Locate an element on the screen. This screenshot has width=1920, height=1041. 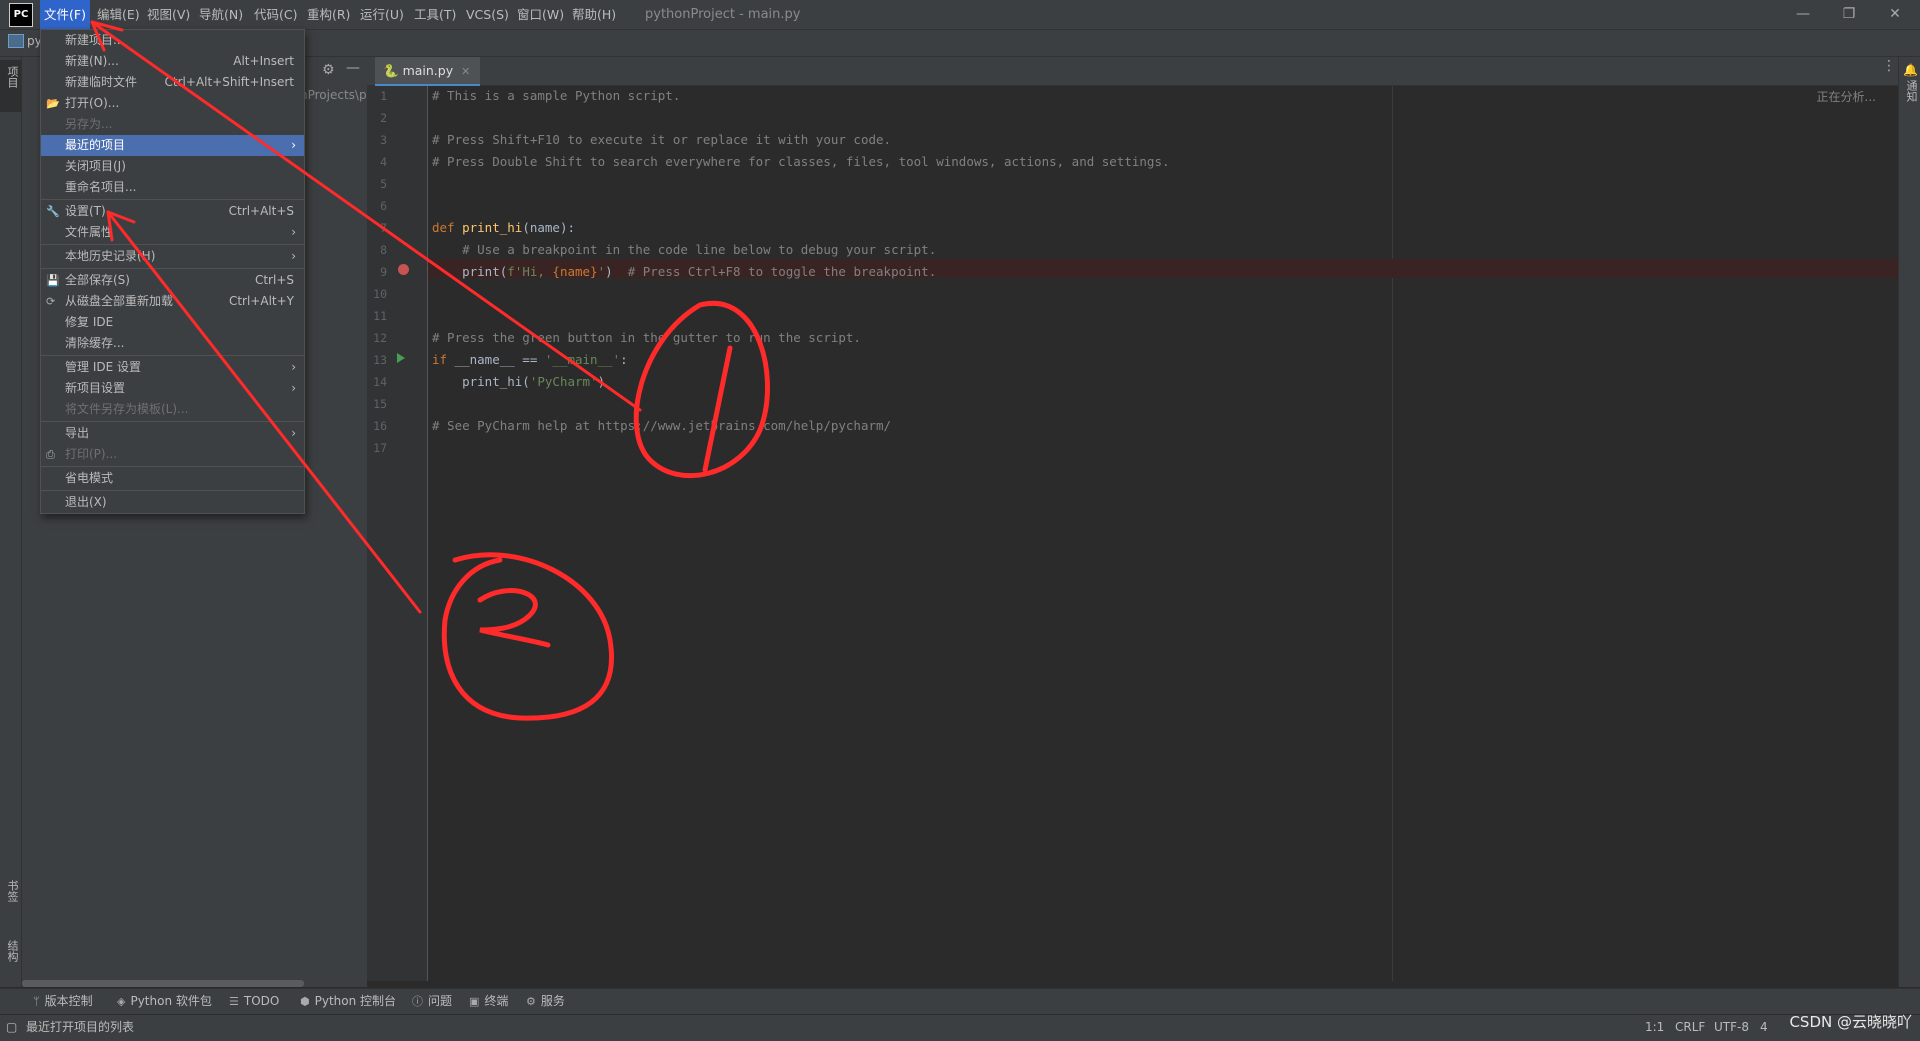
main-string: '__main__' is located at coordinates (582, 359).